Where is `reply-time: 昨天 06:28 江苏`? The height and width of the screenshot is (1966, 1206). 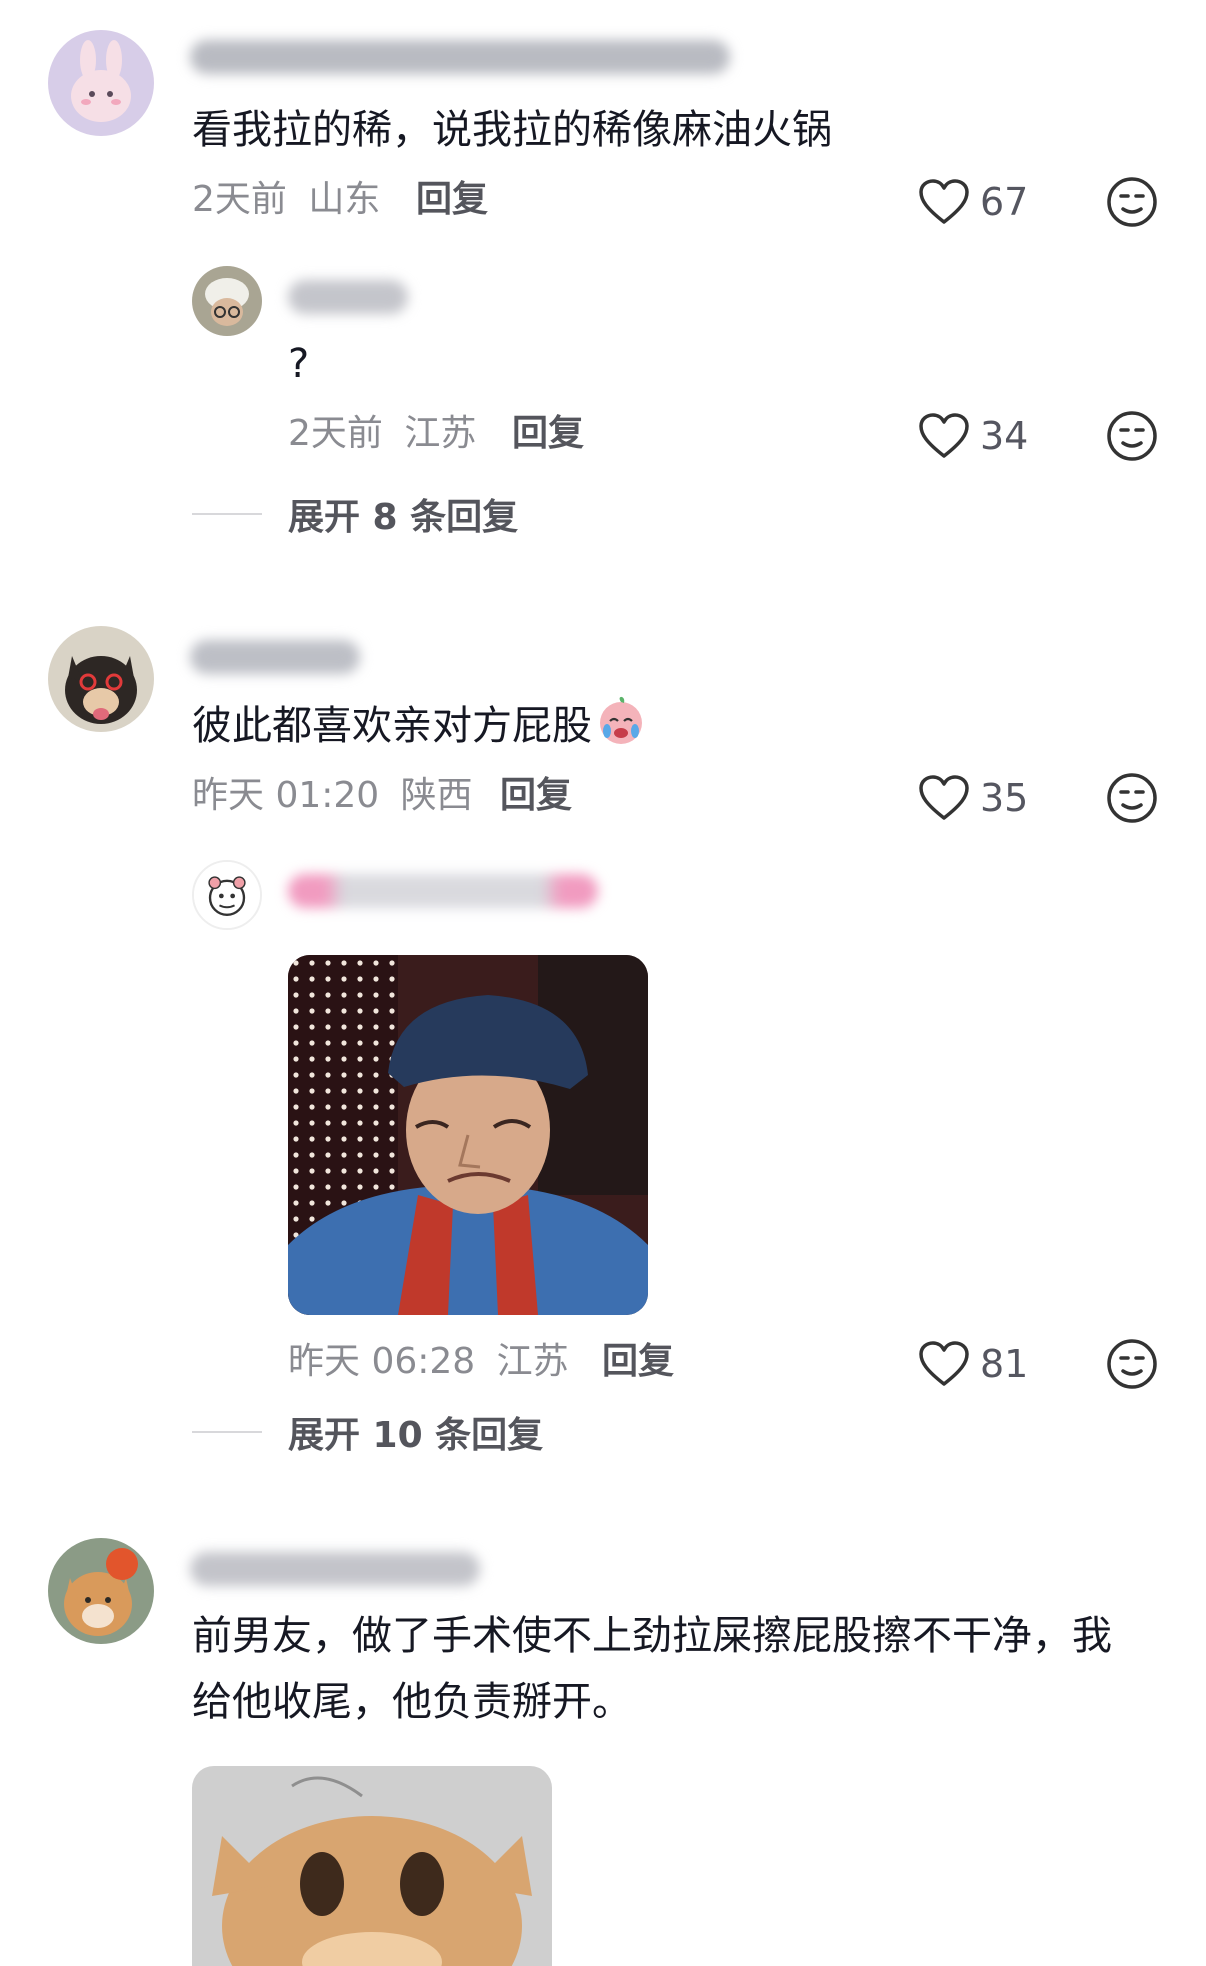
reply-time: 昨天 06:28 江苏 is located at coordinates (428, 1362).